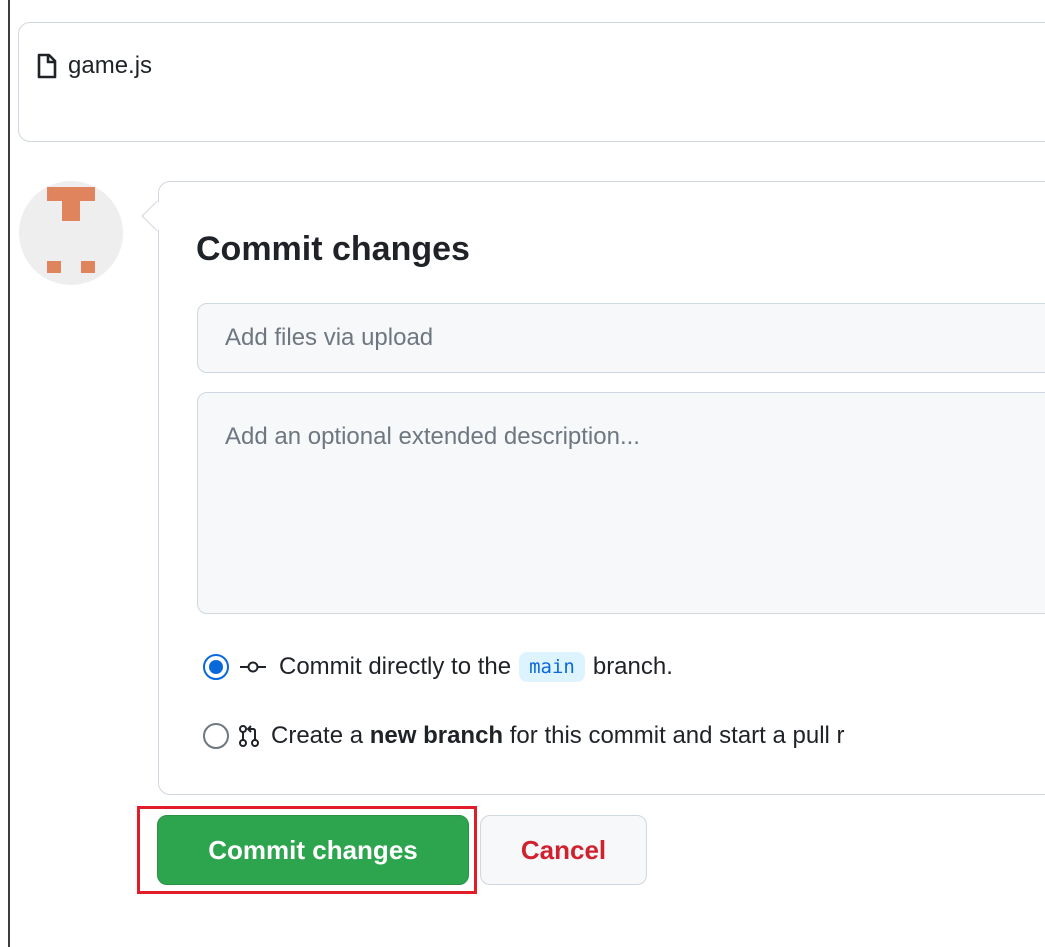  Describe the element at coordinates (249, 736) in the screenshot. I see `git-pull-request-icon` at that location.